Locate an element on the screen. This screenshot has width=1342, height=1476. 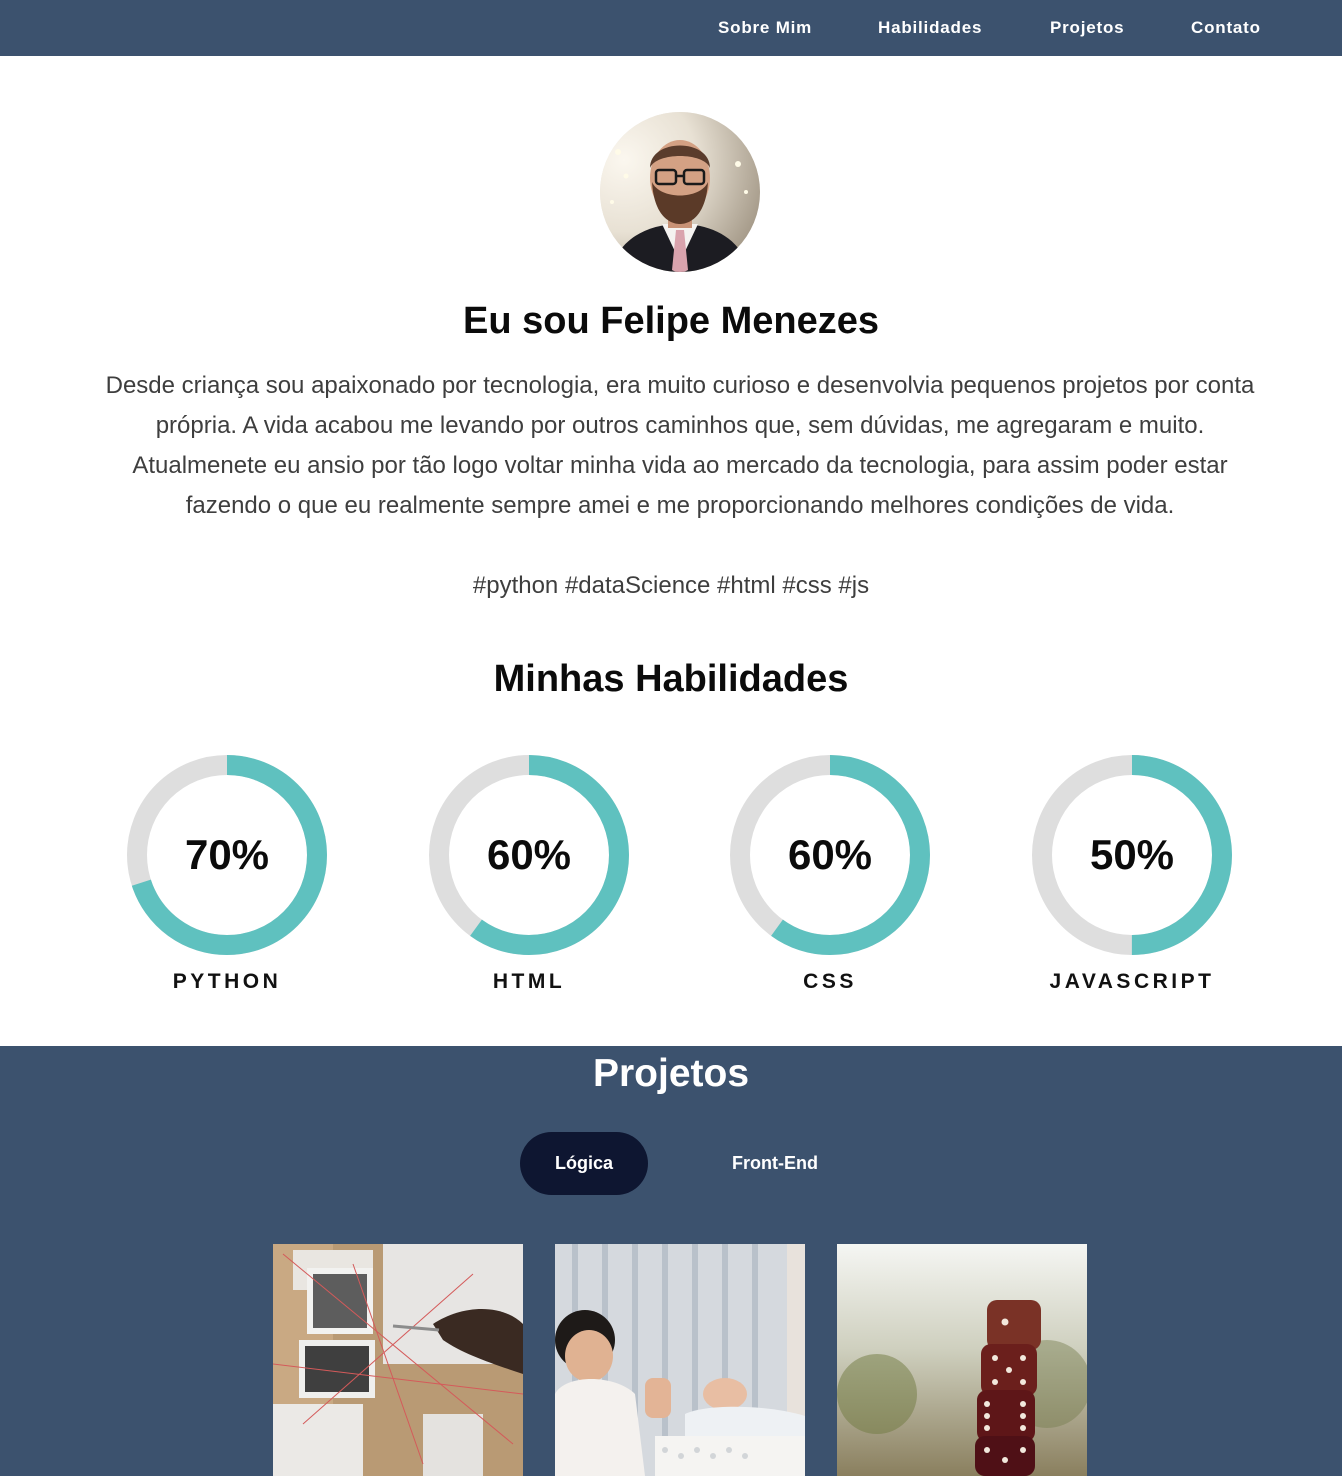
tab-logica: Lógica is located at coordinates (584, 1163).